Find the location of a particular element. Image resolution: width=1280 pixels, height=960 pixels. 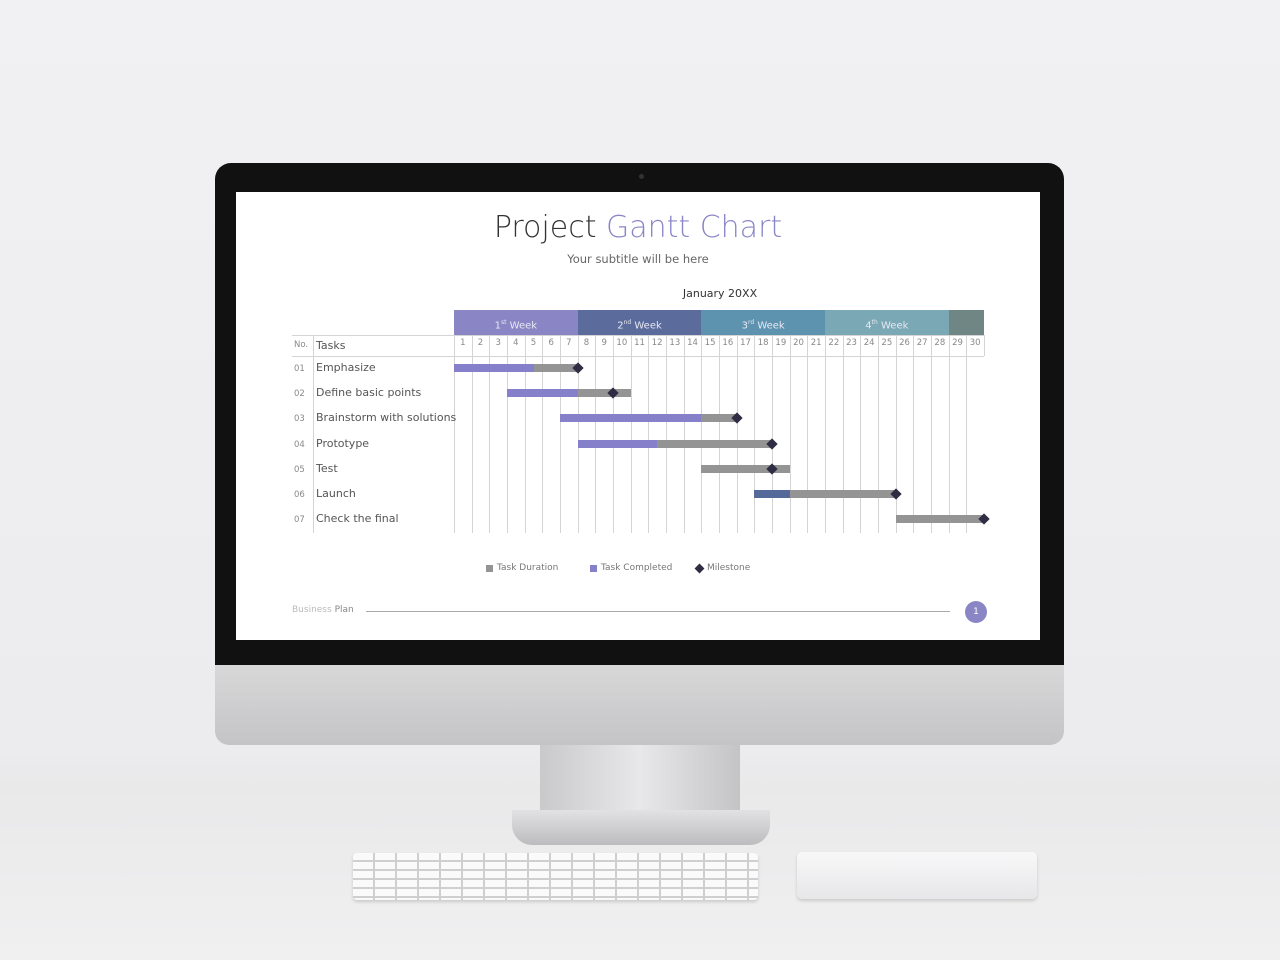

legend-item: Milestone is located at coordinates (722, 568).